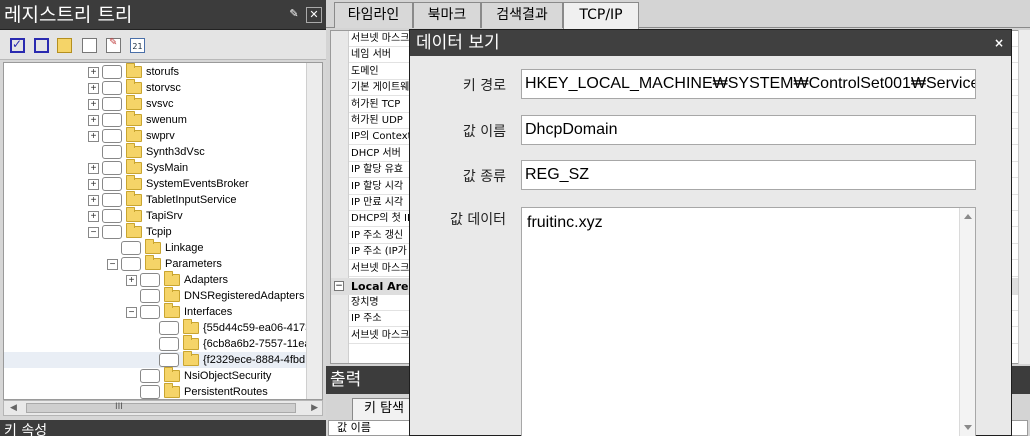 This screenshot has height=436, width=1030. I want to click on copy-icon, so click(89, 45).